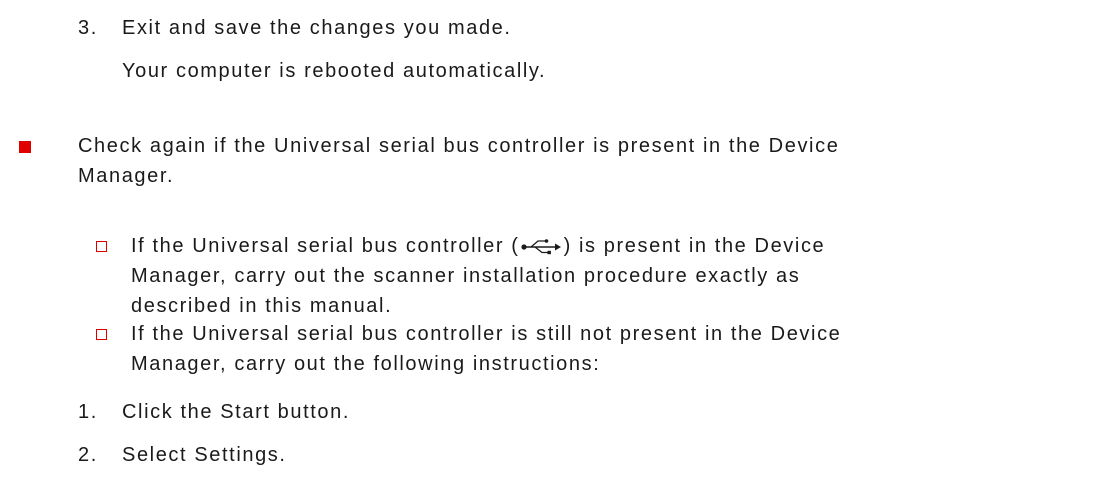 The image size is (1116, 484). Describe the element at coordinates (325, 246) in the screenshot. I see `sub-bullet-1-text-pre: If the Universal serial bus controller (` at that location.